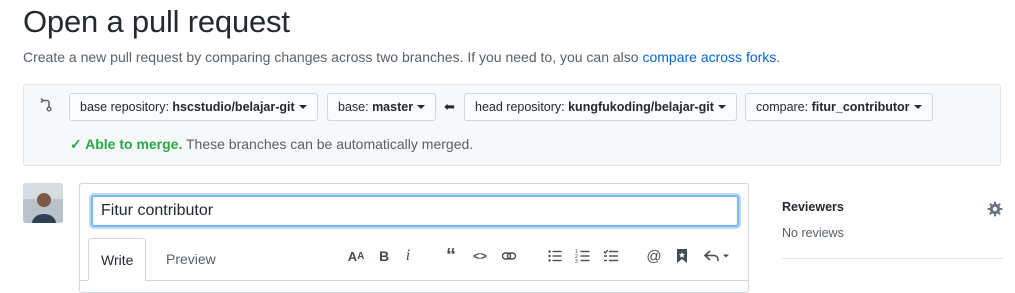 This screenshot has height=293, width=1015. I want to click on sidebar-divider, so click(892, 258).